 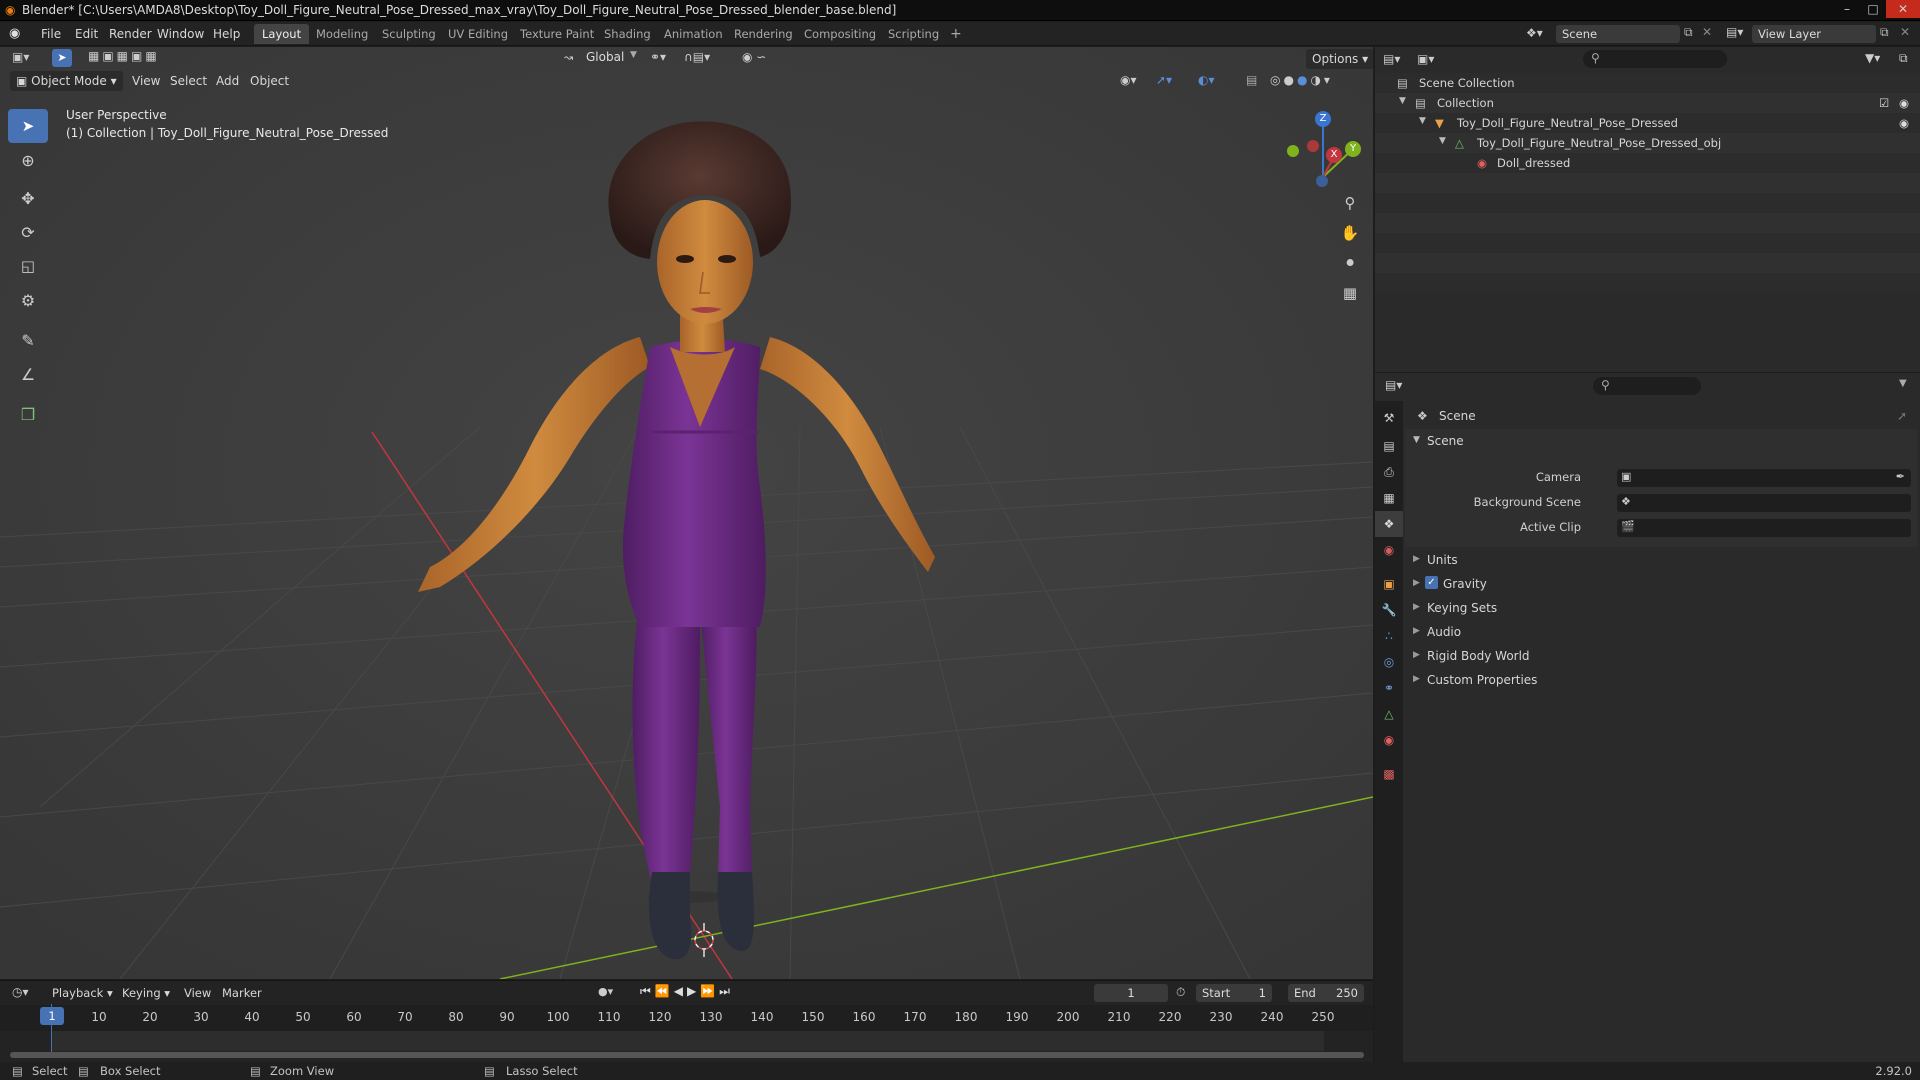 What do you see at coordinates (1128, 80) in the screenshot?
I see `visibility-icon: ◉▾` at bounding box center [1128, 80].